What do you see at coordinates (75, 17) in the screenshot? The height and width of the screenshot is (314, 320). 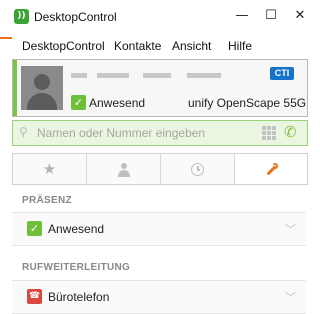 I see `window-title: DesktopControl` at bounding box center [75, 17].